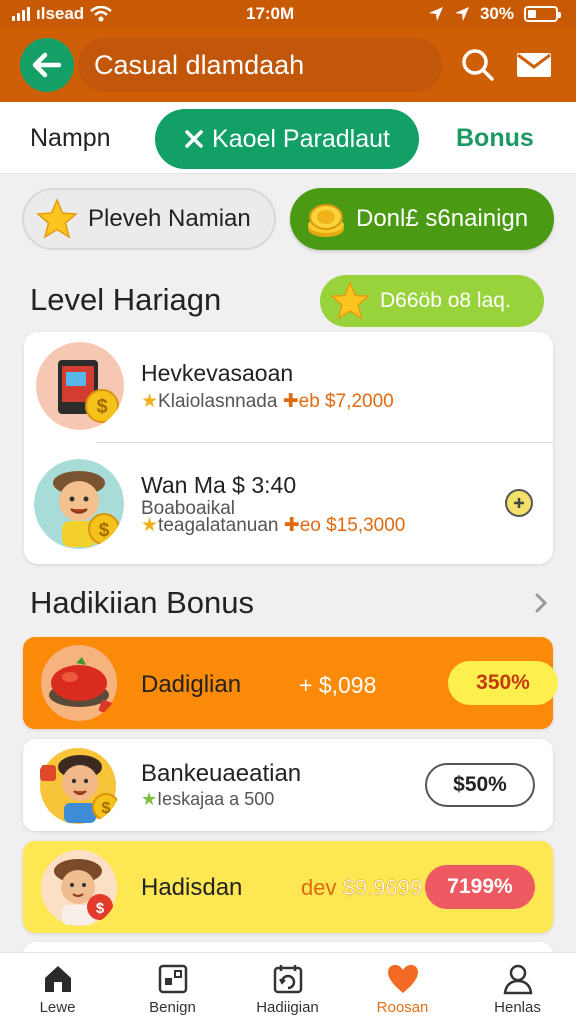 The height and width of the screenshot is (1024, 576). I want to click on plus-icon, so click(519, 503).